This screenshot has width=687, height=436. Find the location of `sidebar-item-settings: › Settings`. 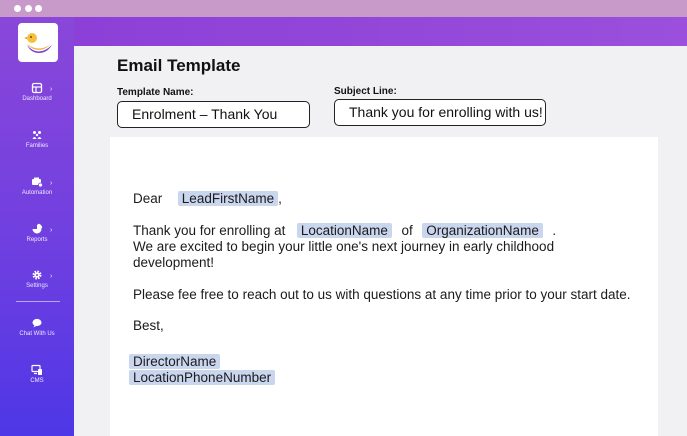

sidebar-item-settings: › Settings is located at coordinates (37, 289).